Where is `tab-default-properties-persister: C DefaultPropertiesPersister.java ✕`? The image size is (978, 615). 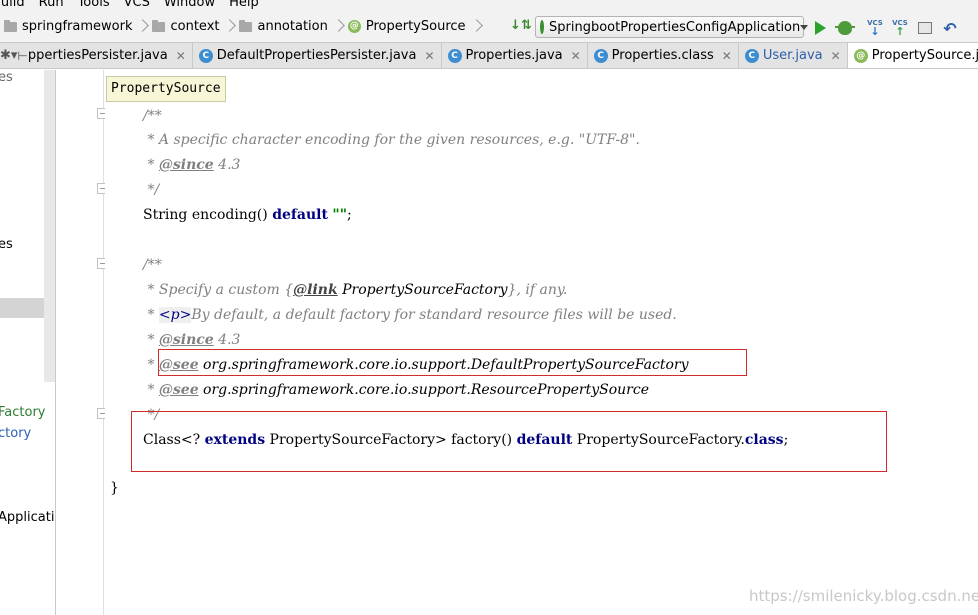 tab-default-properties-persister: C DefaultPropertiesPersister.java ✕ is located at coordinates (317, 55).